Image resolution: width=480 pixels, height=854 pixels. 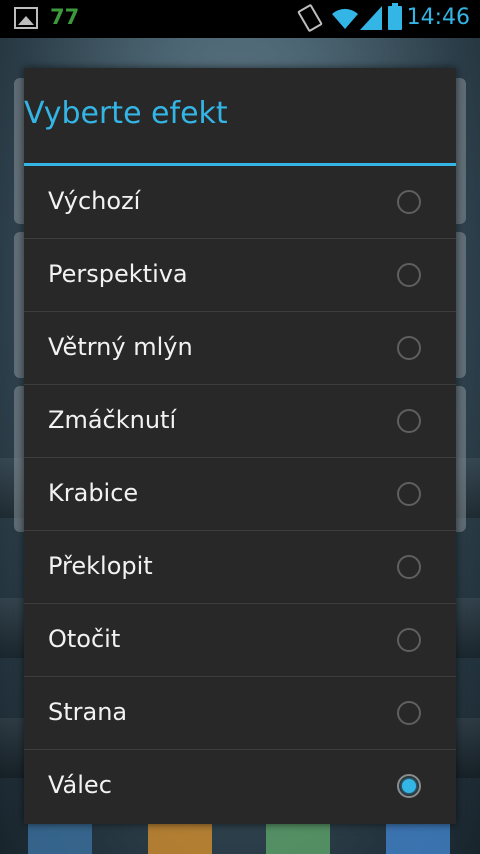 What do you see at coordinates (240, 202) in the screenshot?
I see `option-row: Výchozí` at bounding box center [240, 202].